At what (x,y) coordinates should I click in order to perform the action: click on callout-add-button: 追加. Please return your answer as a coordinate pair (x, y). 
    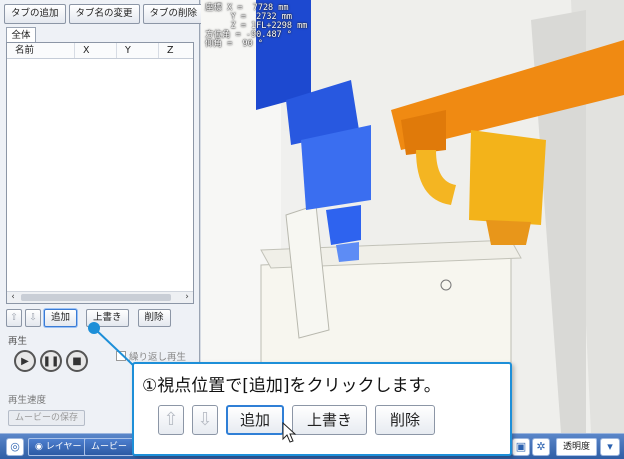
    Looking at the image, I should click on (255, 420).